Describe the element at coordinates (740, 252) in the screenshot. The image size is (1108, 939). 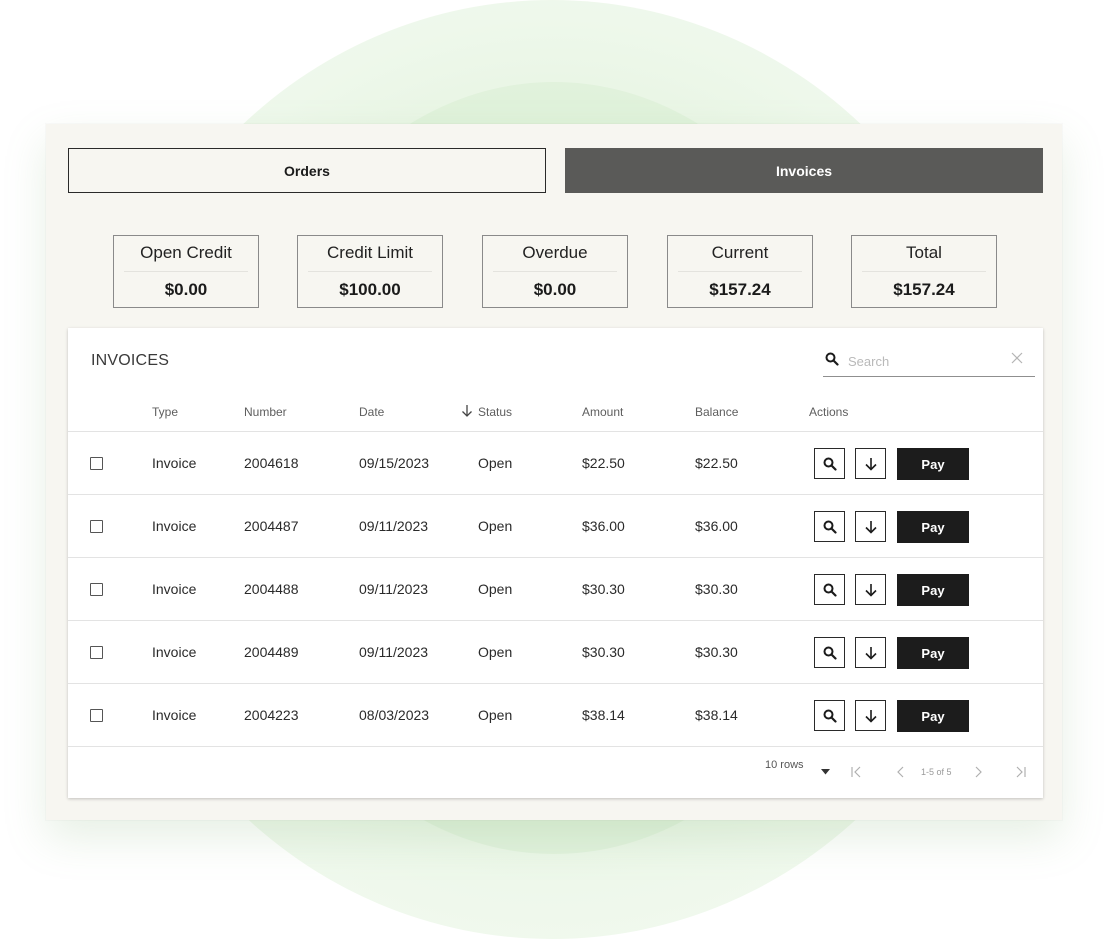
I see `summary-label: Current` at that location.